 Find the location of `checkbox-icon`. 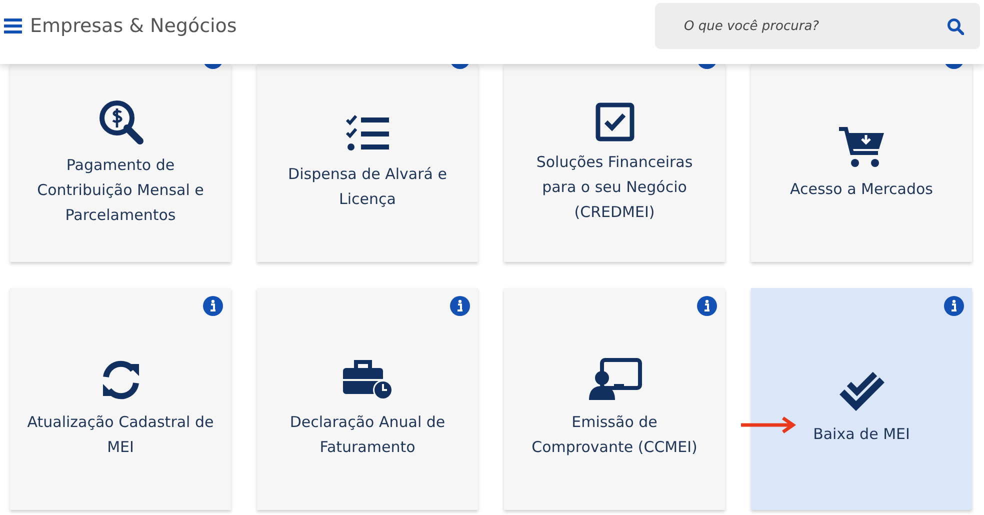

checkbox-icon is located at coordinates (614, 122).